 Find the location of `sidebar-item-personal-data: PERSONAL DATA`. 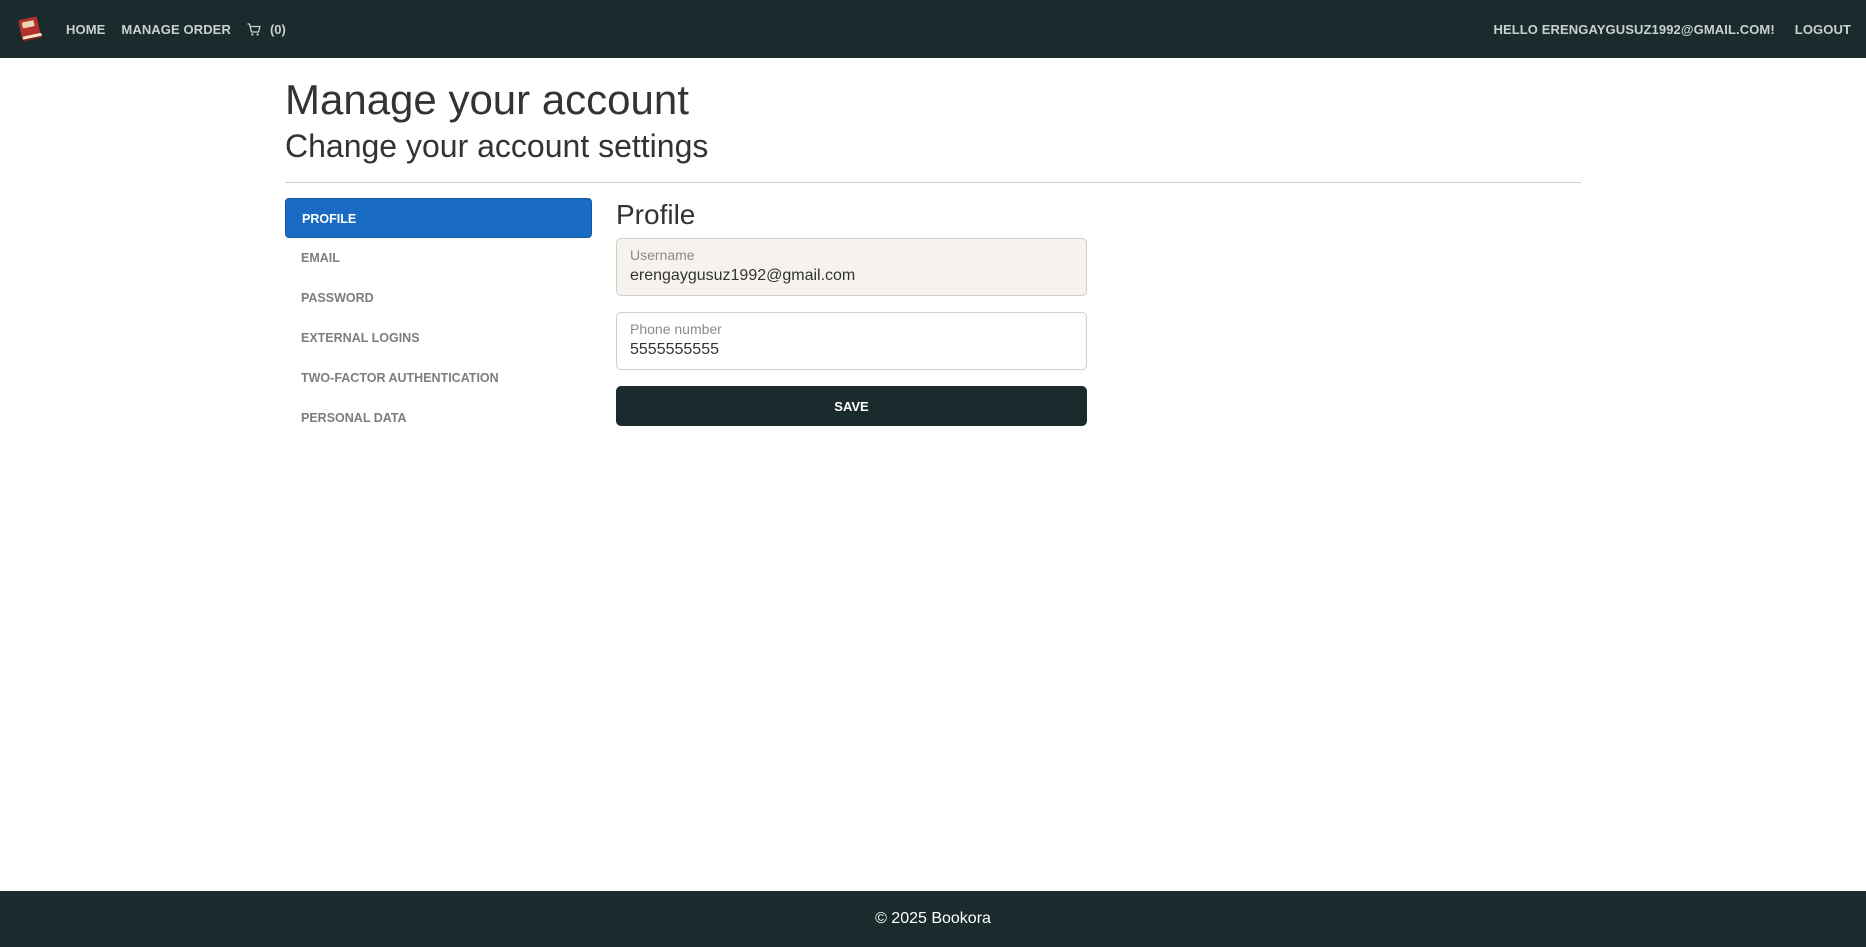

sidebar-item-personal-data: PERSONAL DATA is located at coordinates (438, 418).